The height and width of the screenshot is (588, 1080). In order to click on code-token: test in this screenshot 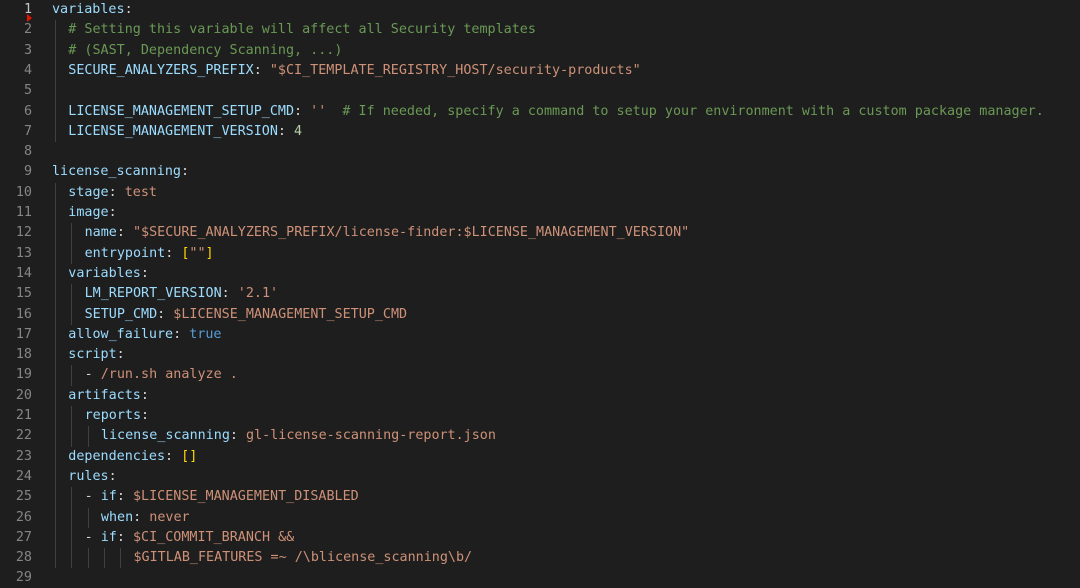, I will do `click(140, 192)`.